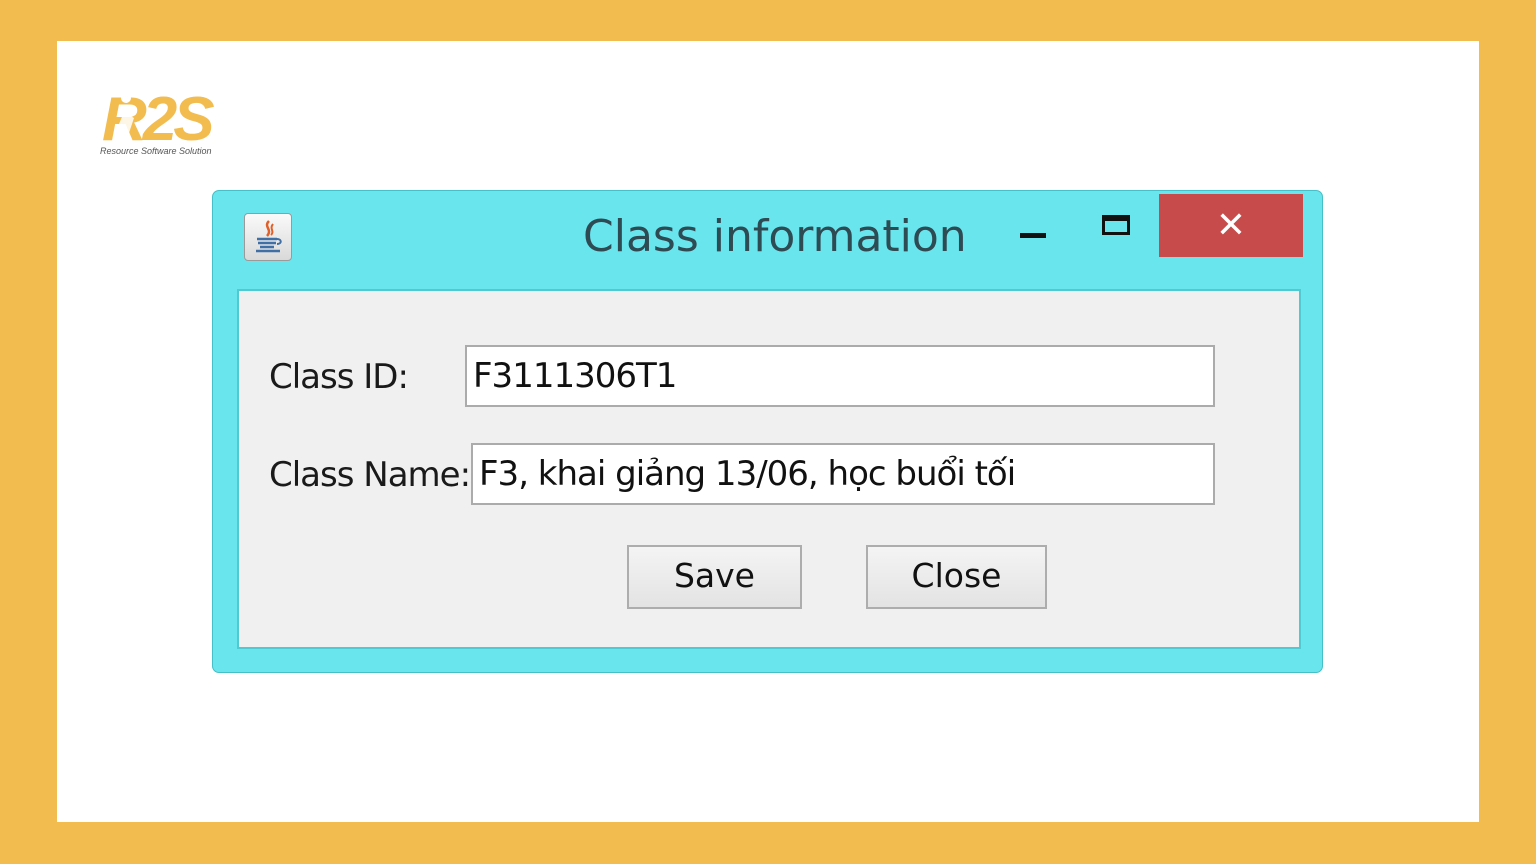 The height and width of the screenshot is (864, 1536). Describe the element at coordinates (1029, 233) in the screenshot. I see `minimize-icon` at that location.